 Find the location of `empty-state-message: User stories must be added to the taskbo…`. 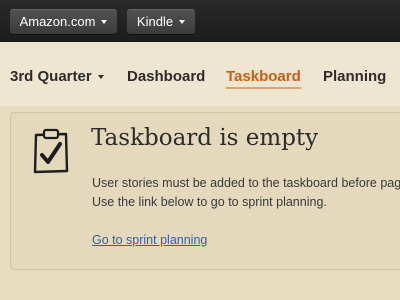

empty-state-message: User stories must be added to the taskbo… is located at coordinates (246, 192).